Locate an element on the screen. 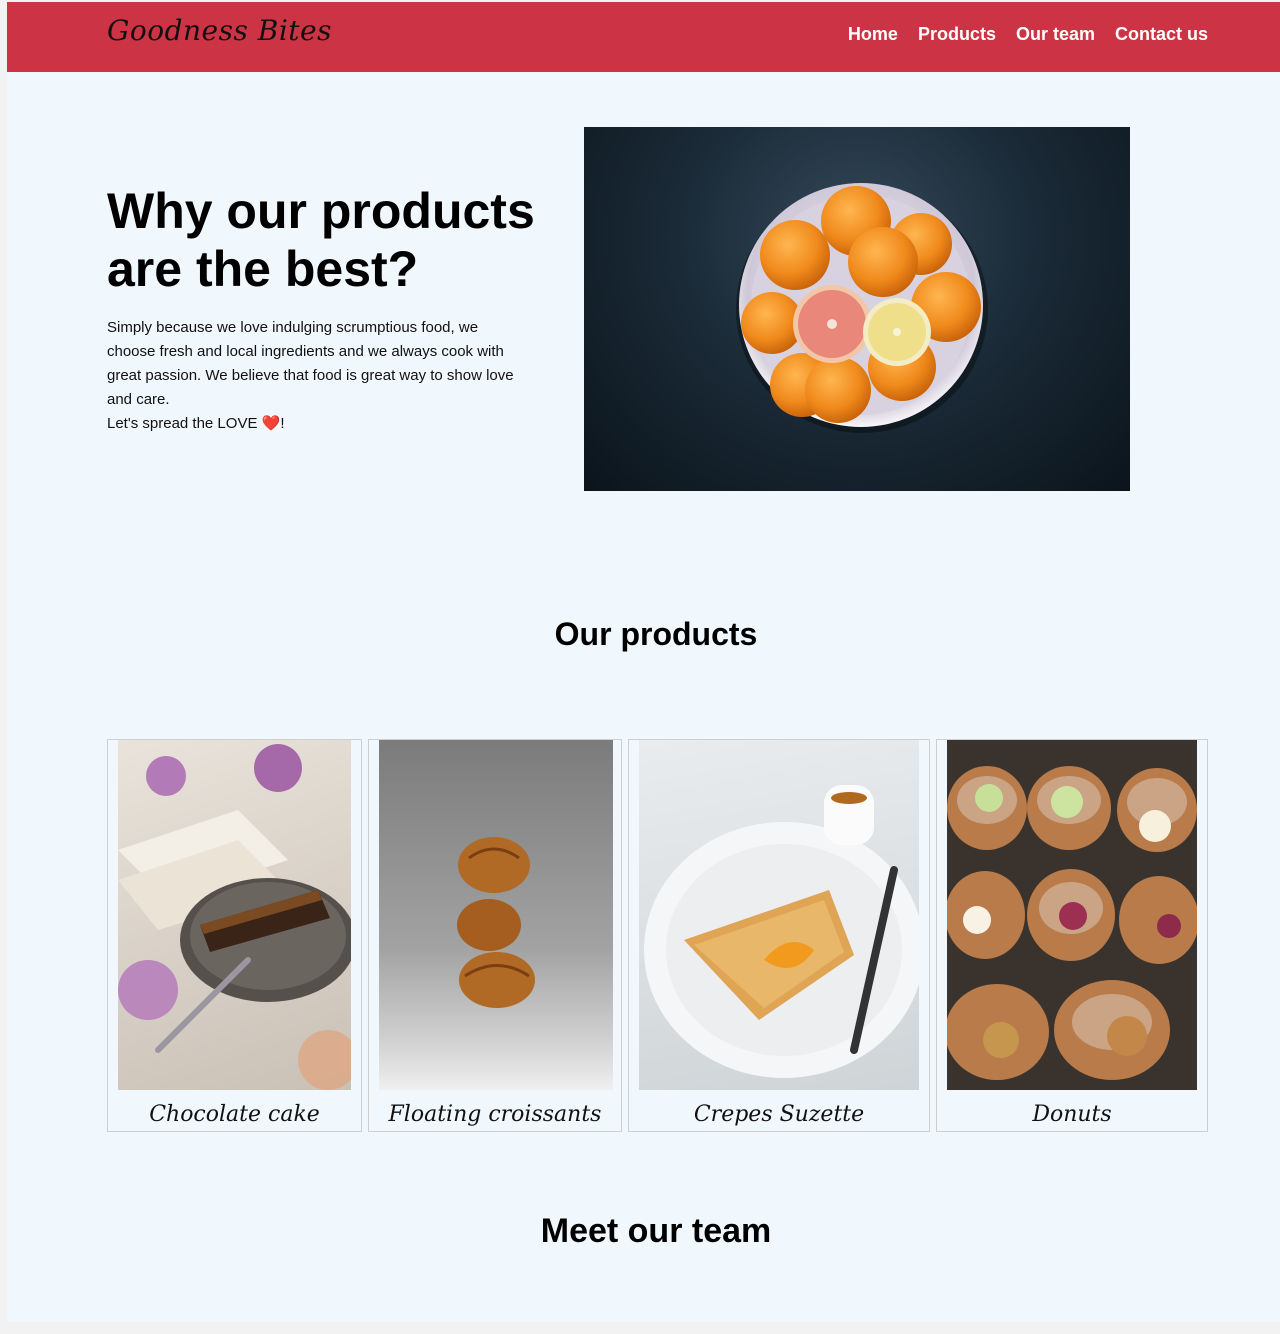 The image size is (1280, 1334). nav-link-our-team: Our team is located at coordinates (1055, 34).